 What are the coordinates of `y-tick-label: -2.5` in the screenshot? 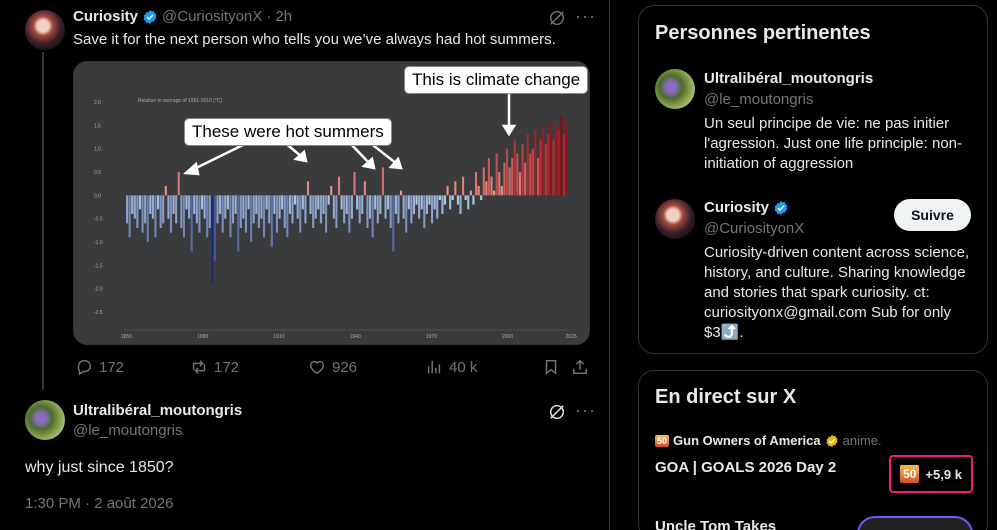 It's located at (98, 313).